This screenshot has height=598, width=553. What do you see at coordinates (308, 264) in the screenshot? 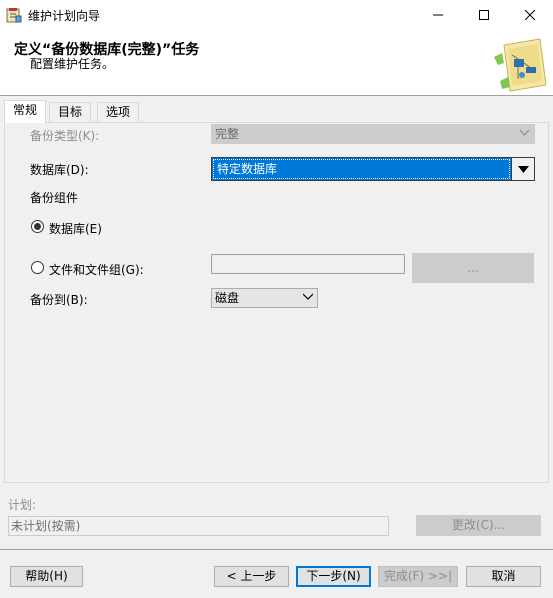
I see `files-textbox` at bounding box center [308, 264].